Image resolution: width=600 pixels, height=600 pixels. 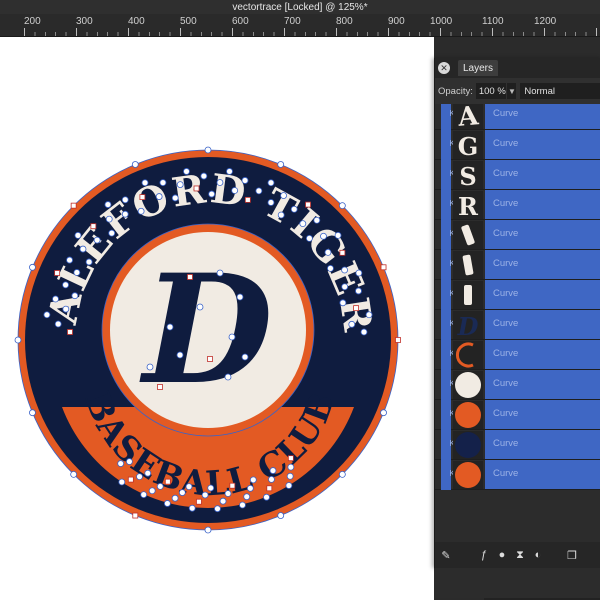 I want to click on chevron-down-icon: ▼, so click(x=512, y=91).